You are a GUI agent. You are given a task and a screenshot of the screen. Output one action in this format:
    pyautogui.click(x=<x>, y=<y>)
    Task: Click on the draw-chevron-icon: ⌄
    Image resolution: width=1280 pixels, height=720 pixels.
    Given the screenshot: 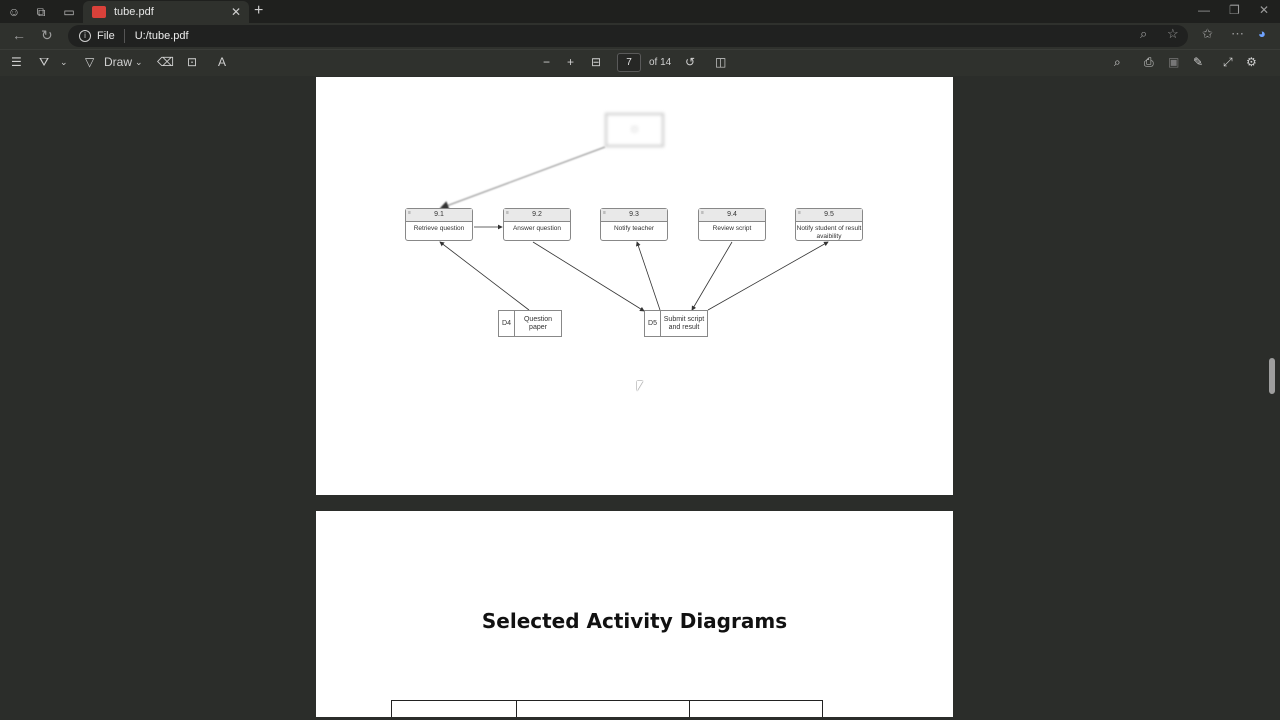 What is the action you would take?
    pyautogui.click(x=139, y=62)
    